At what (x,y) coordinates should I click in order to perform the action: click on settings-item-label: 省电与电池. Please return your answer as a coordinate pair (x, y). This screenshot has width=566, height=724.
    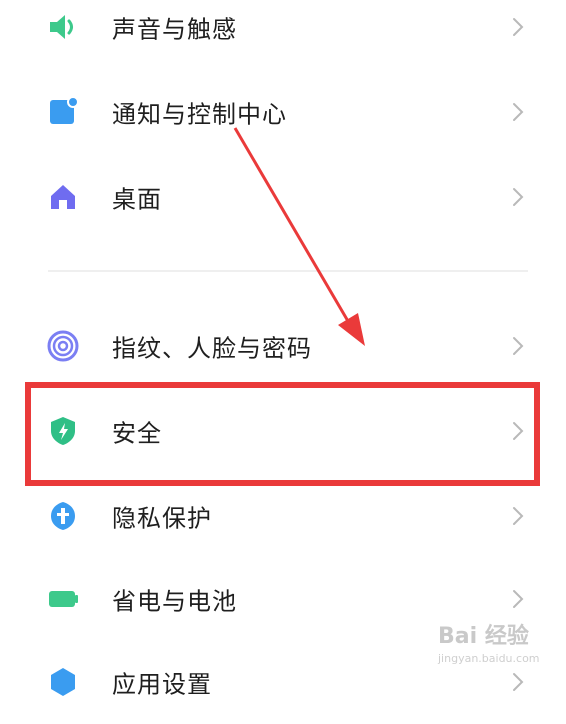
    Looking at the image, I should click on (174, 601).